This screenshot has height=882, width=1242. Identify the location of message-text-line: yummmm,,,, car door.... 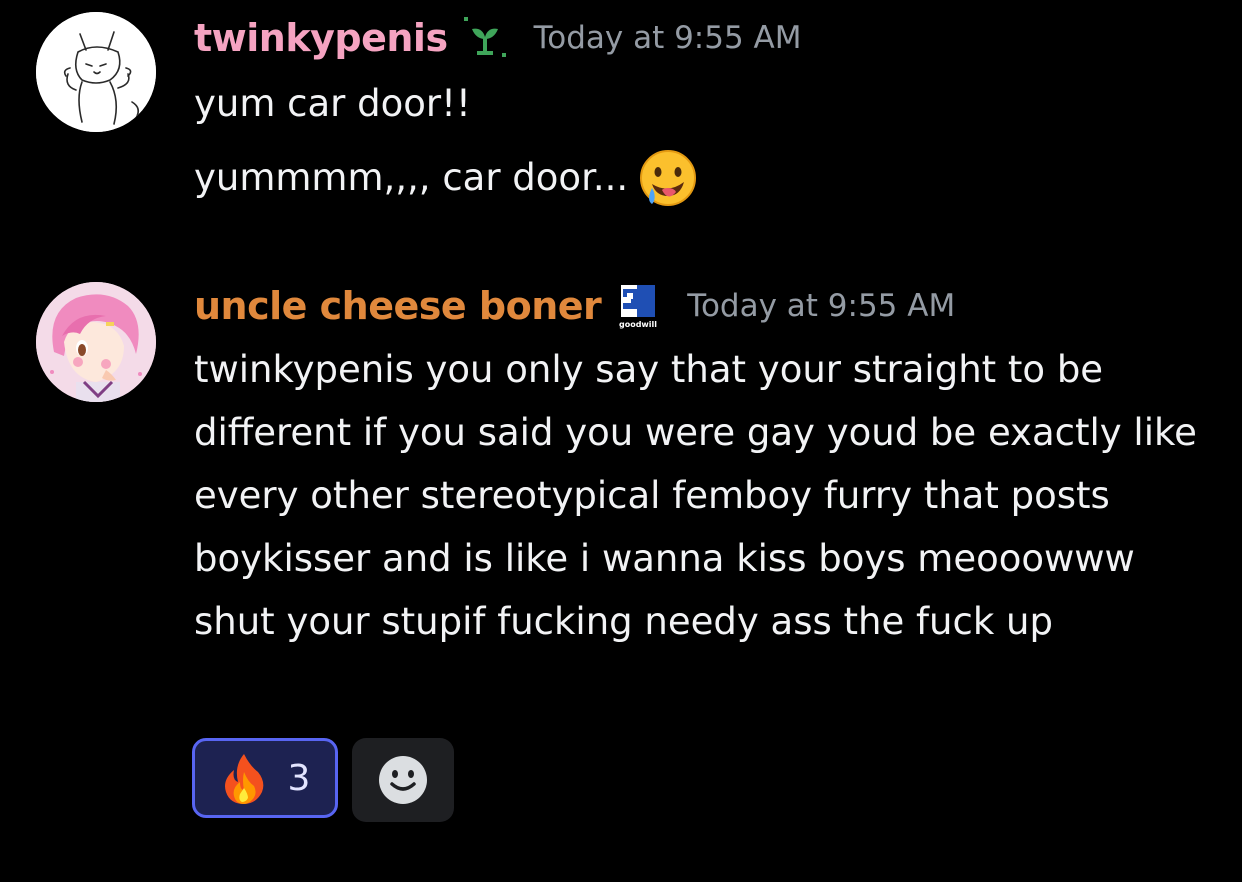
(699, 177).